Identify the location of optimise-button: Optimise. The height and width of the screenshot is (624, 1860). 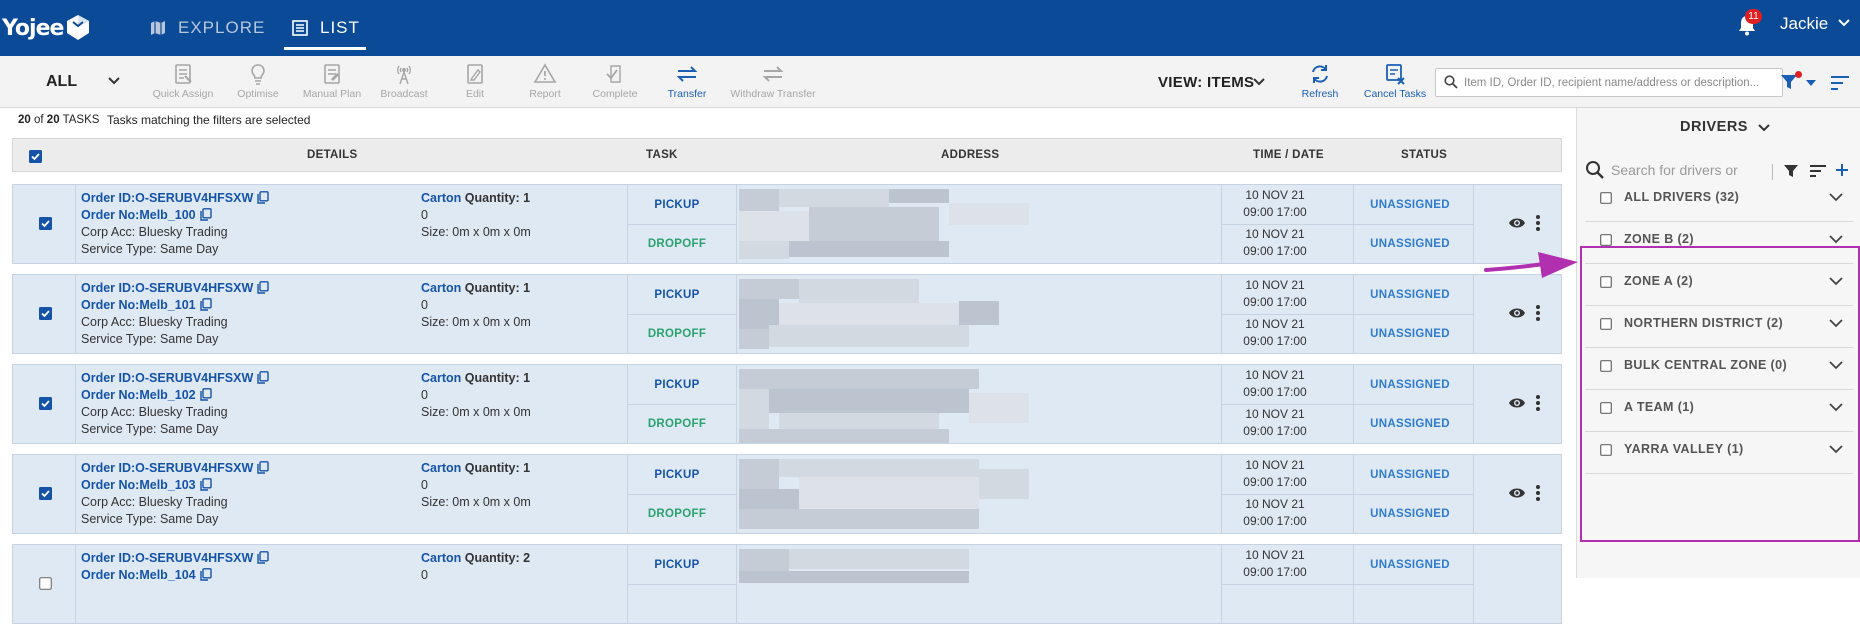
(258, 81).